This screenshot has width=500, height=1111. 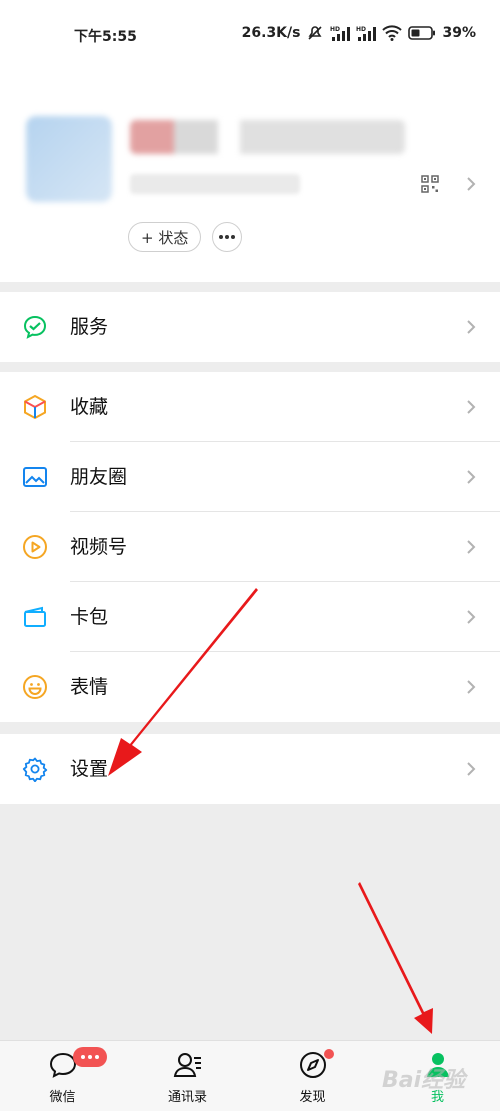 I want to click on menu-item-stickers: 表情, so click(x=250, y=687).